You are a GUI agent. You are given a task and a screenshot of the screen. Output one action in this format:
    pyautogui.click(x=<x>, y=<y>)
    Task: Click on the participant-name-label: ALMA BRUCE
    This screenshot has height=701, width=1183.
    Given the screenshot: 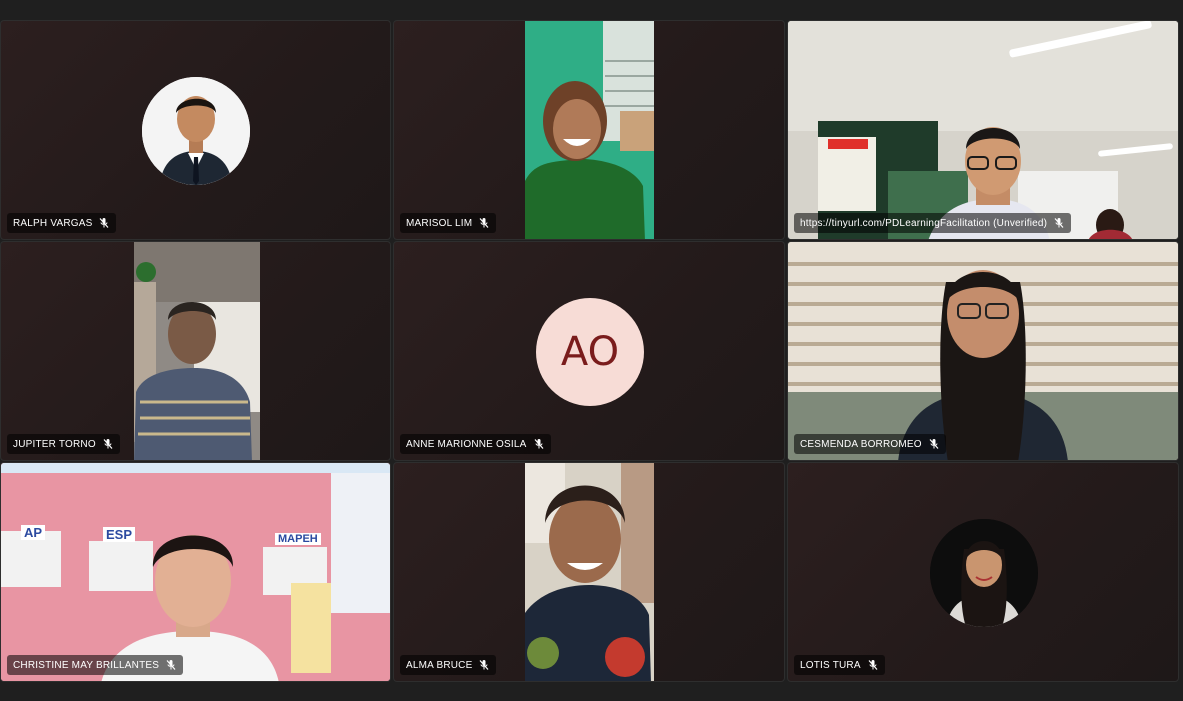 What is the action you would take?
    pyautogui.click(x=448, y=665)
    